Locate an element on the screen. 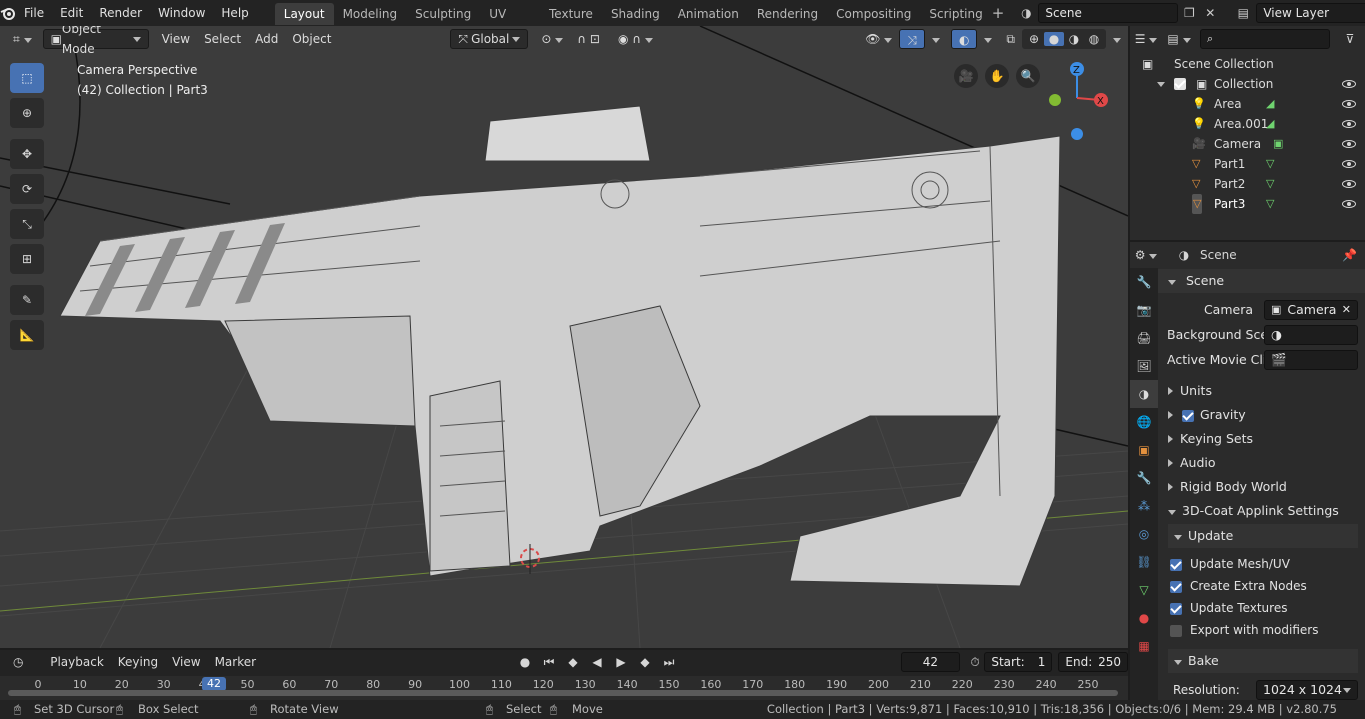 The image size is (1365, 719). timeline-menu-marker: Marker is located at coordinates (235, 662).